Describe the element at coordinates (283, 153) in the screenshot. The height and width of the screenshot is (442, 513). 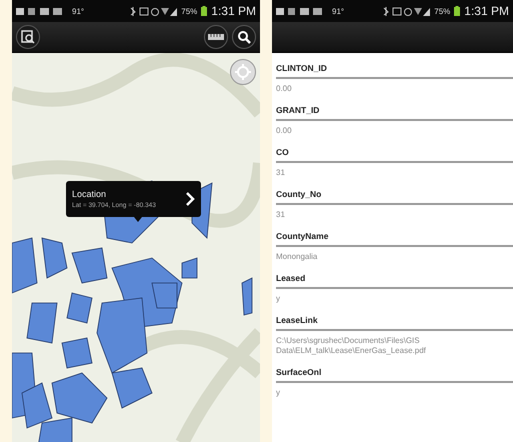
I see `field-label: CO` at that location.